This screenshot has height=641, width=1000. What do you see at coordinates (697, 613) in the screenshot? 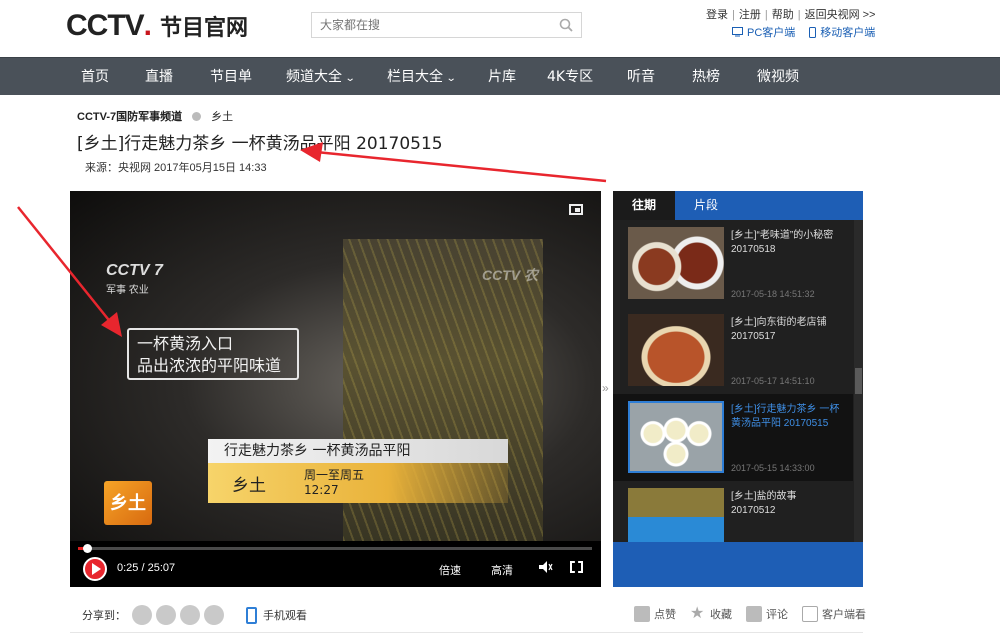
I see `star-icon: ★` at bounding box center [697, 613].